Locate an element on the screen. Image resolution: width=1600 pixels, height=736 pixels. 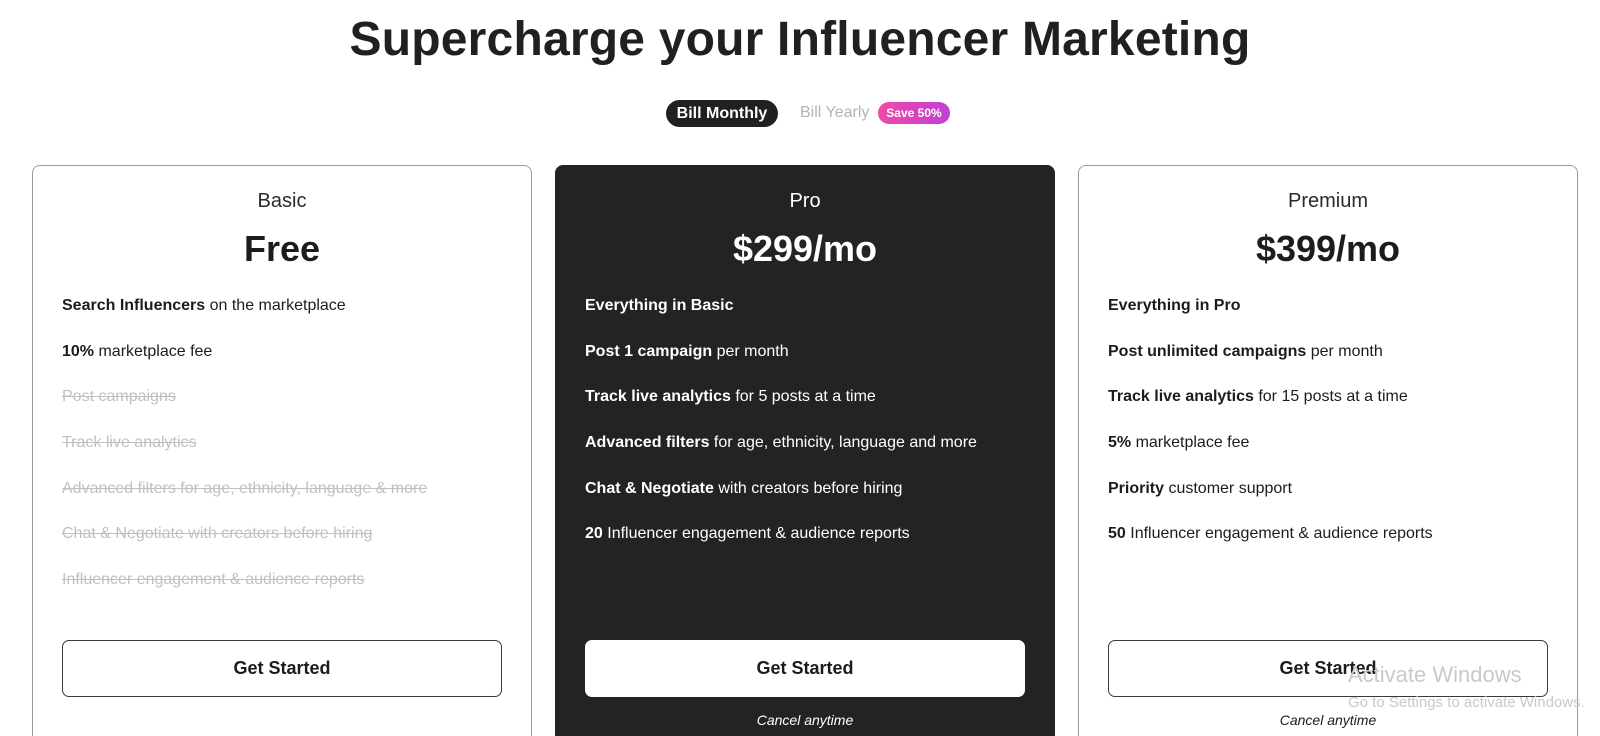
plan-name: Premium is located at coordinates (1327, 201).